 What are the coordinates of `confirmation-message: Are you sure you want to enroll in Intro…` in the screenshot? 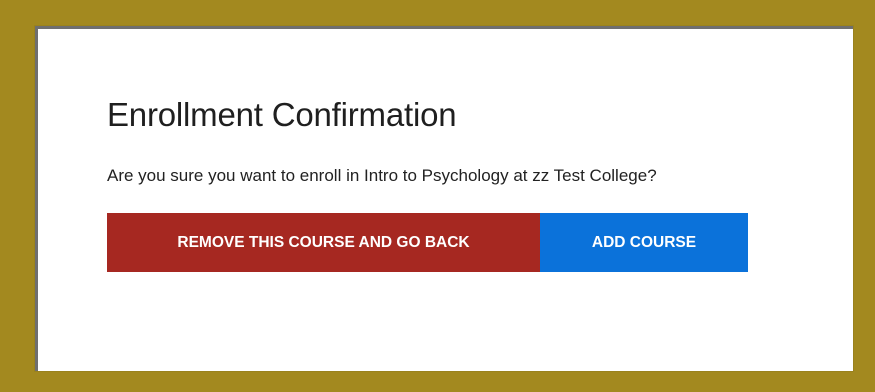 It's located at (382, 175).